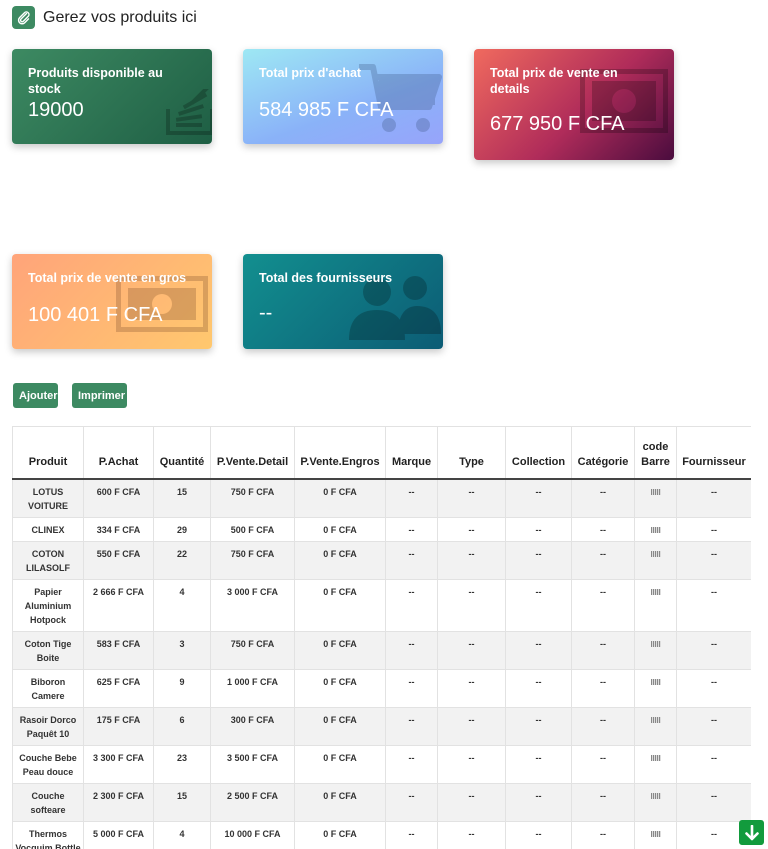  I want to click on cell-purchase-price: 2 300 F CFA, so click(118, 802).